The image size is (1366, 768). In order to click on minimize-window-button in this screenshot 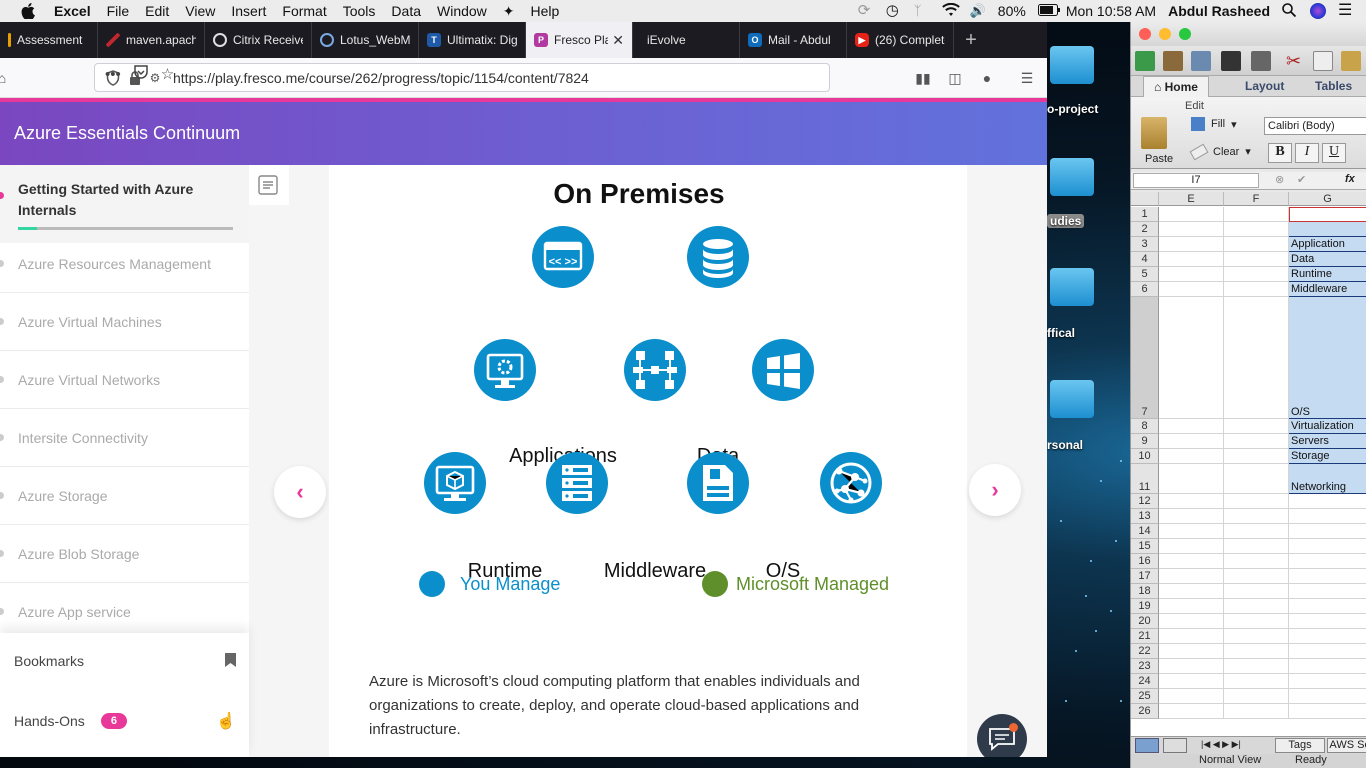, I will do `click(1165, 34)`.